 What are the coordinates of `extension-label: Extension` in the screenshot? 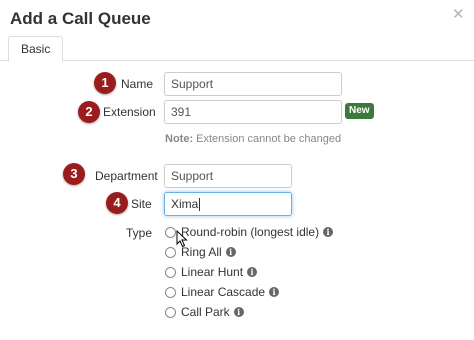 It's located at (129, 112).